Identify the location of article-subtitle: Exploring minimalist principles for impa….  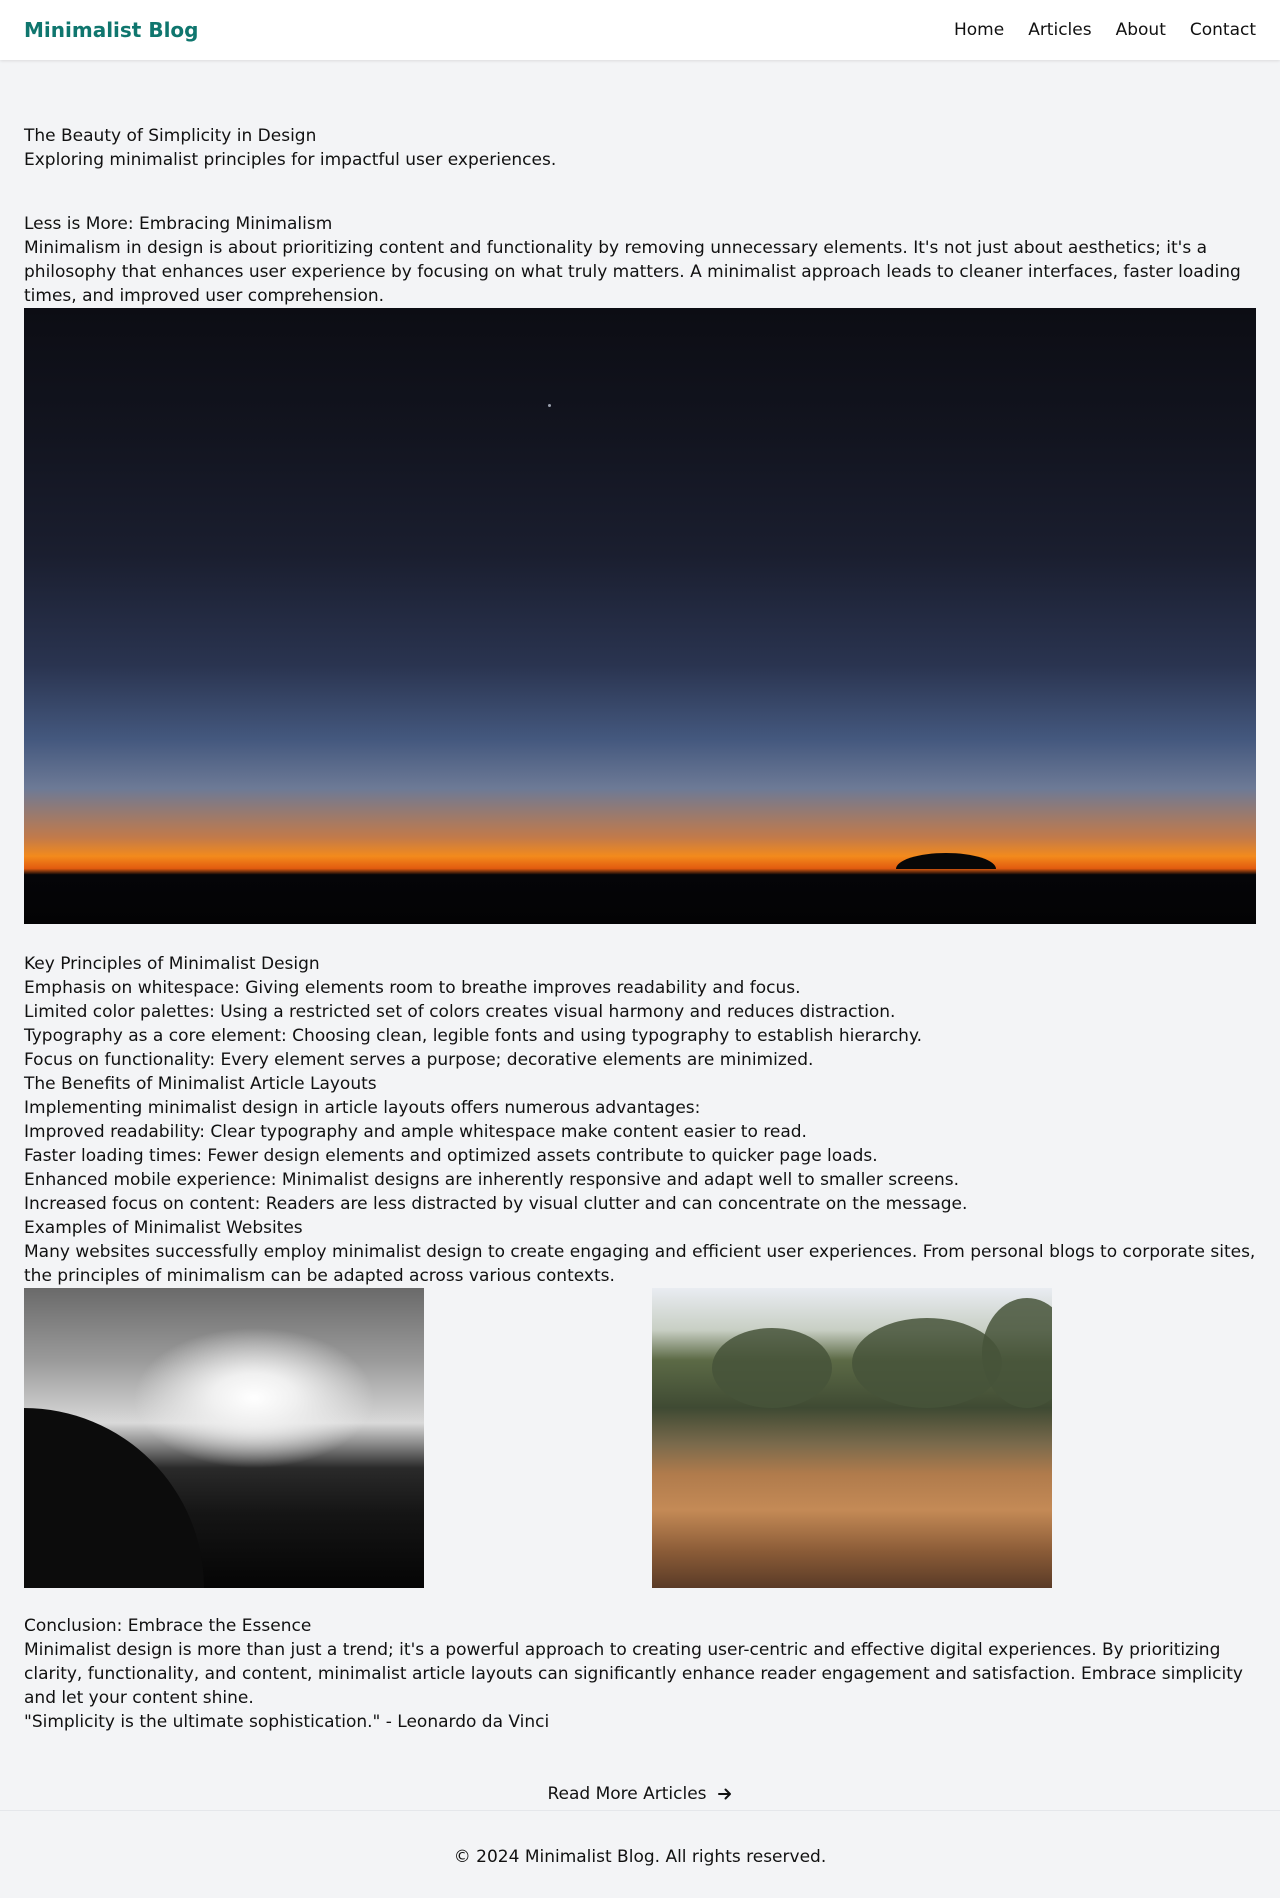
(290, 160).